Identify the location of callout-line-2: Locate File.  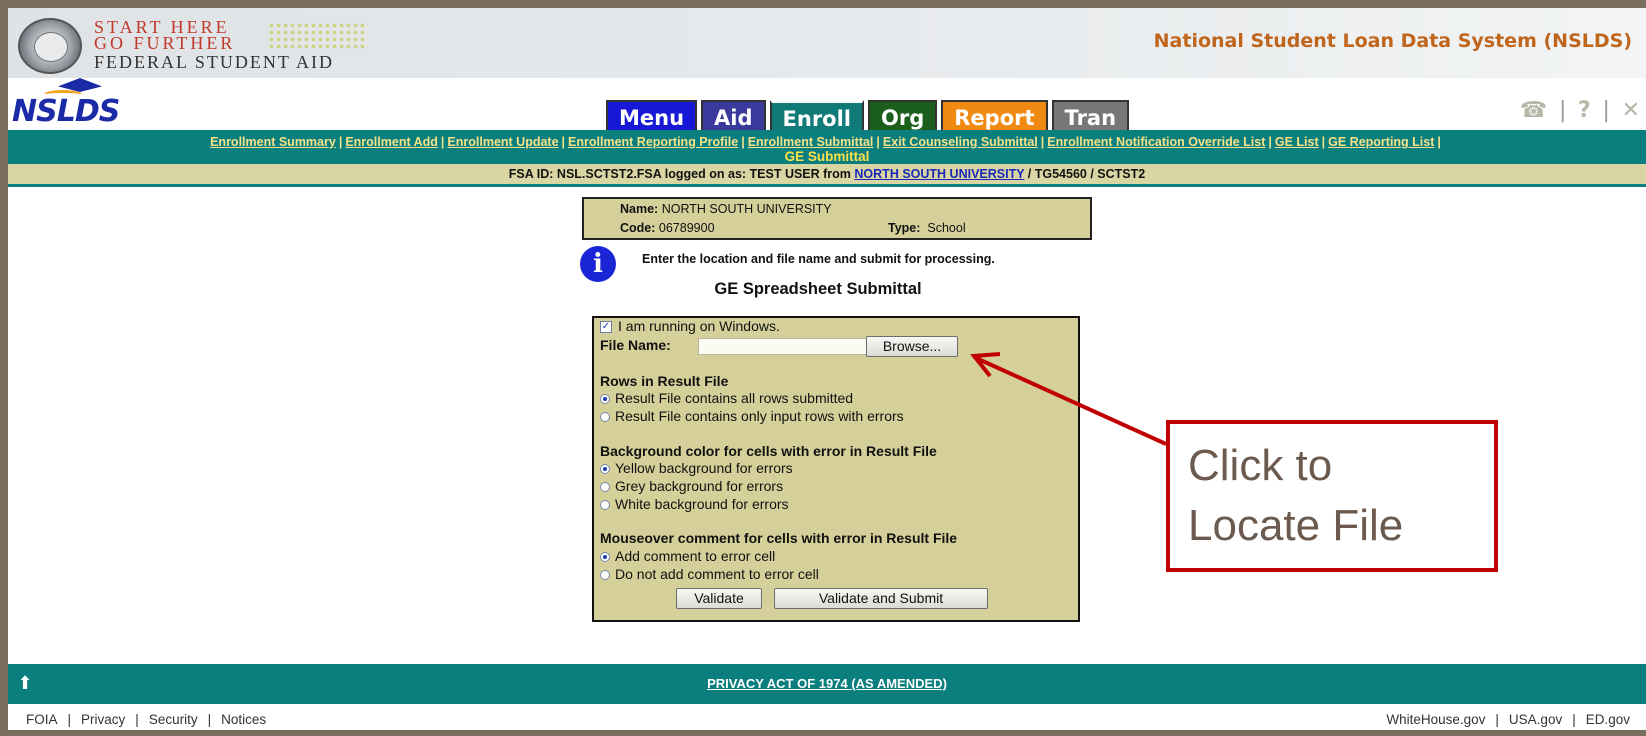
(1296, 525).